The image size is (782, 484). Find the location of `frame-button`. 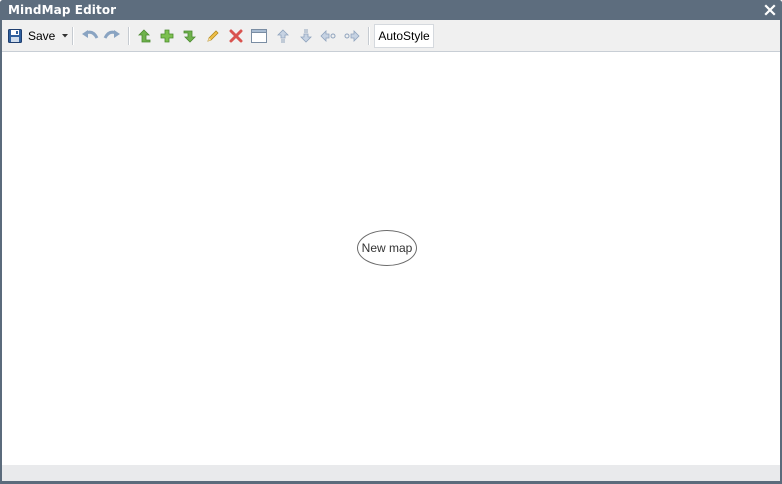

frame-button is located at coordinates (259, 36).